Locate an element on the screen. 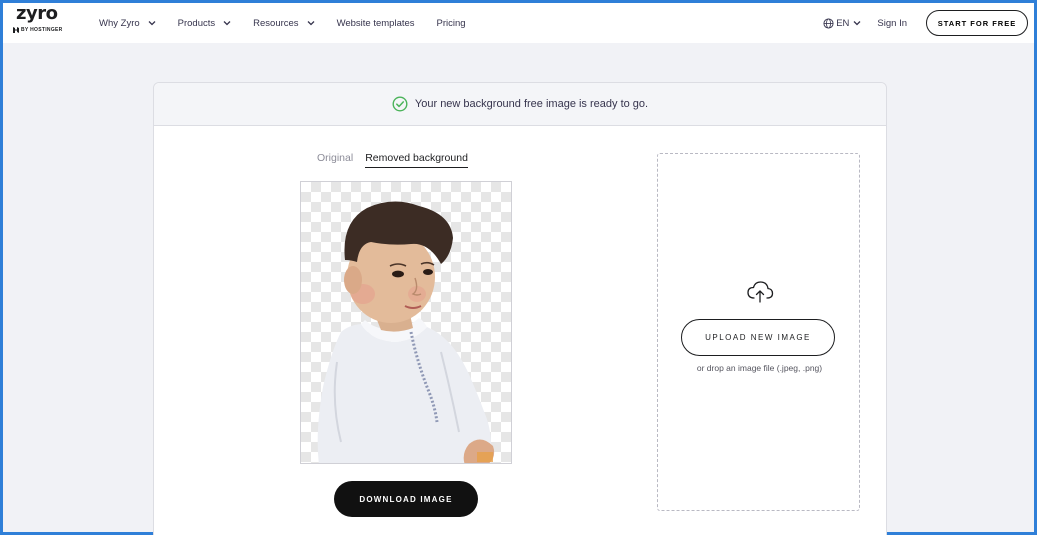 The image size is (1037, 535). nav-resources: Resources is located at coordinates (284, 23).